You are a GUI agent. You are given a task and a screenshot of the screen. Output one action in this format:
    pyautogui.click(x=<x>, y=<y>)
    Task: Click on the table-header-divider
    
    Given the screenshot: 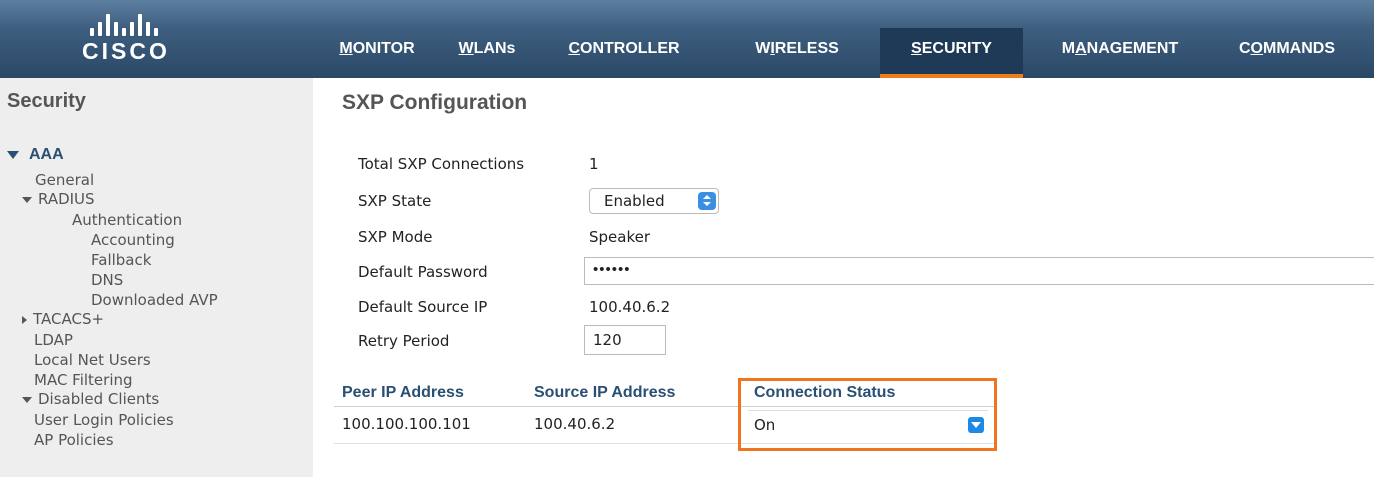 What is the action you would take?
    pyautogui.click(x=664, y=406)
    